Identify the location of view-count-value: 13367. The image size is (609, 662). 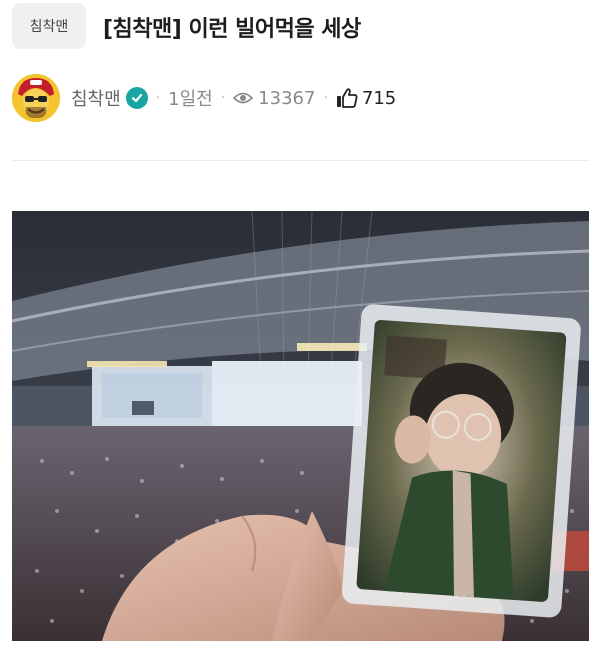
(287, 98).